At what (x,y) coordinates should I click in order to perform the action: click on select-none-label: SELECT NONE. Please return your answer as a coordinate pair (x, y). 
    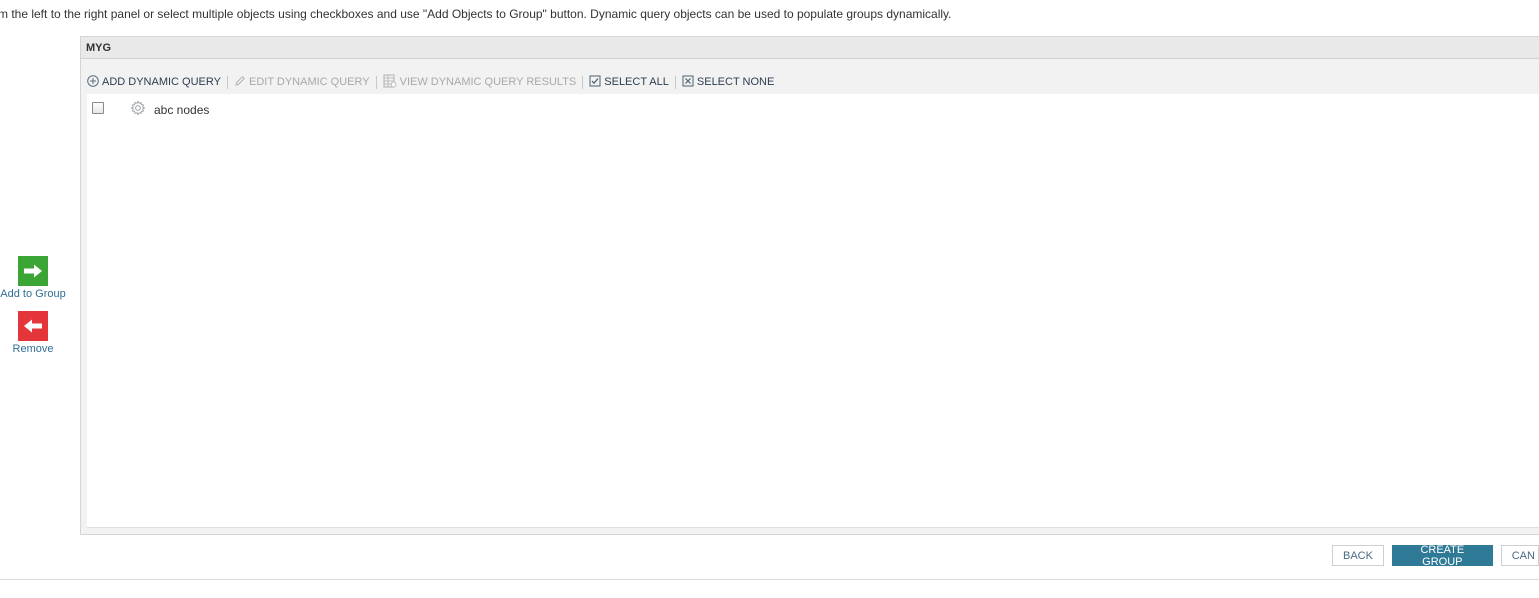
    Looking at the image, I should click on (735, 82).